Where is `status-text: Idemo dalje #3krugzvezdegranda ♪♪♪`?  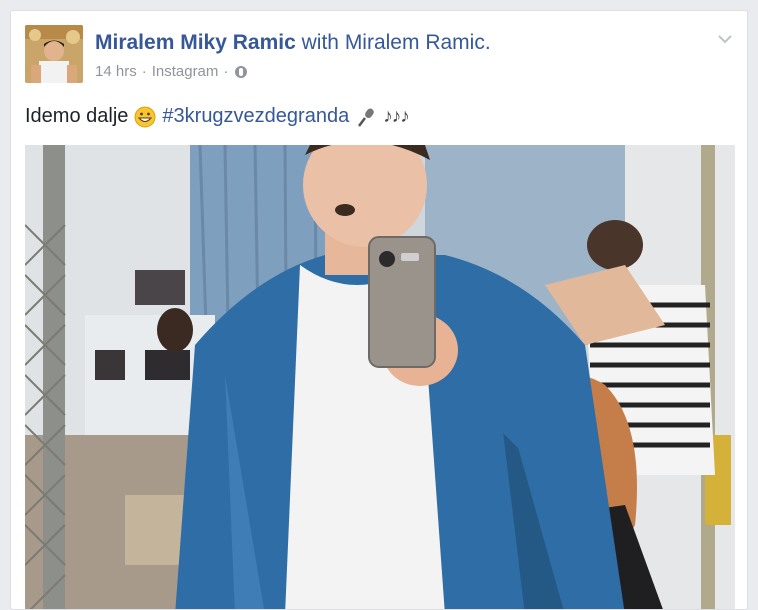 status-text: Idemo dalje #3krugzvezdegranda ♪♪♪ is located at coordinates (217, 116).